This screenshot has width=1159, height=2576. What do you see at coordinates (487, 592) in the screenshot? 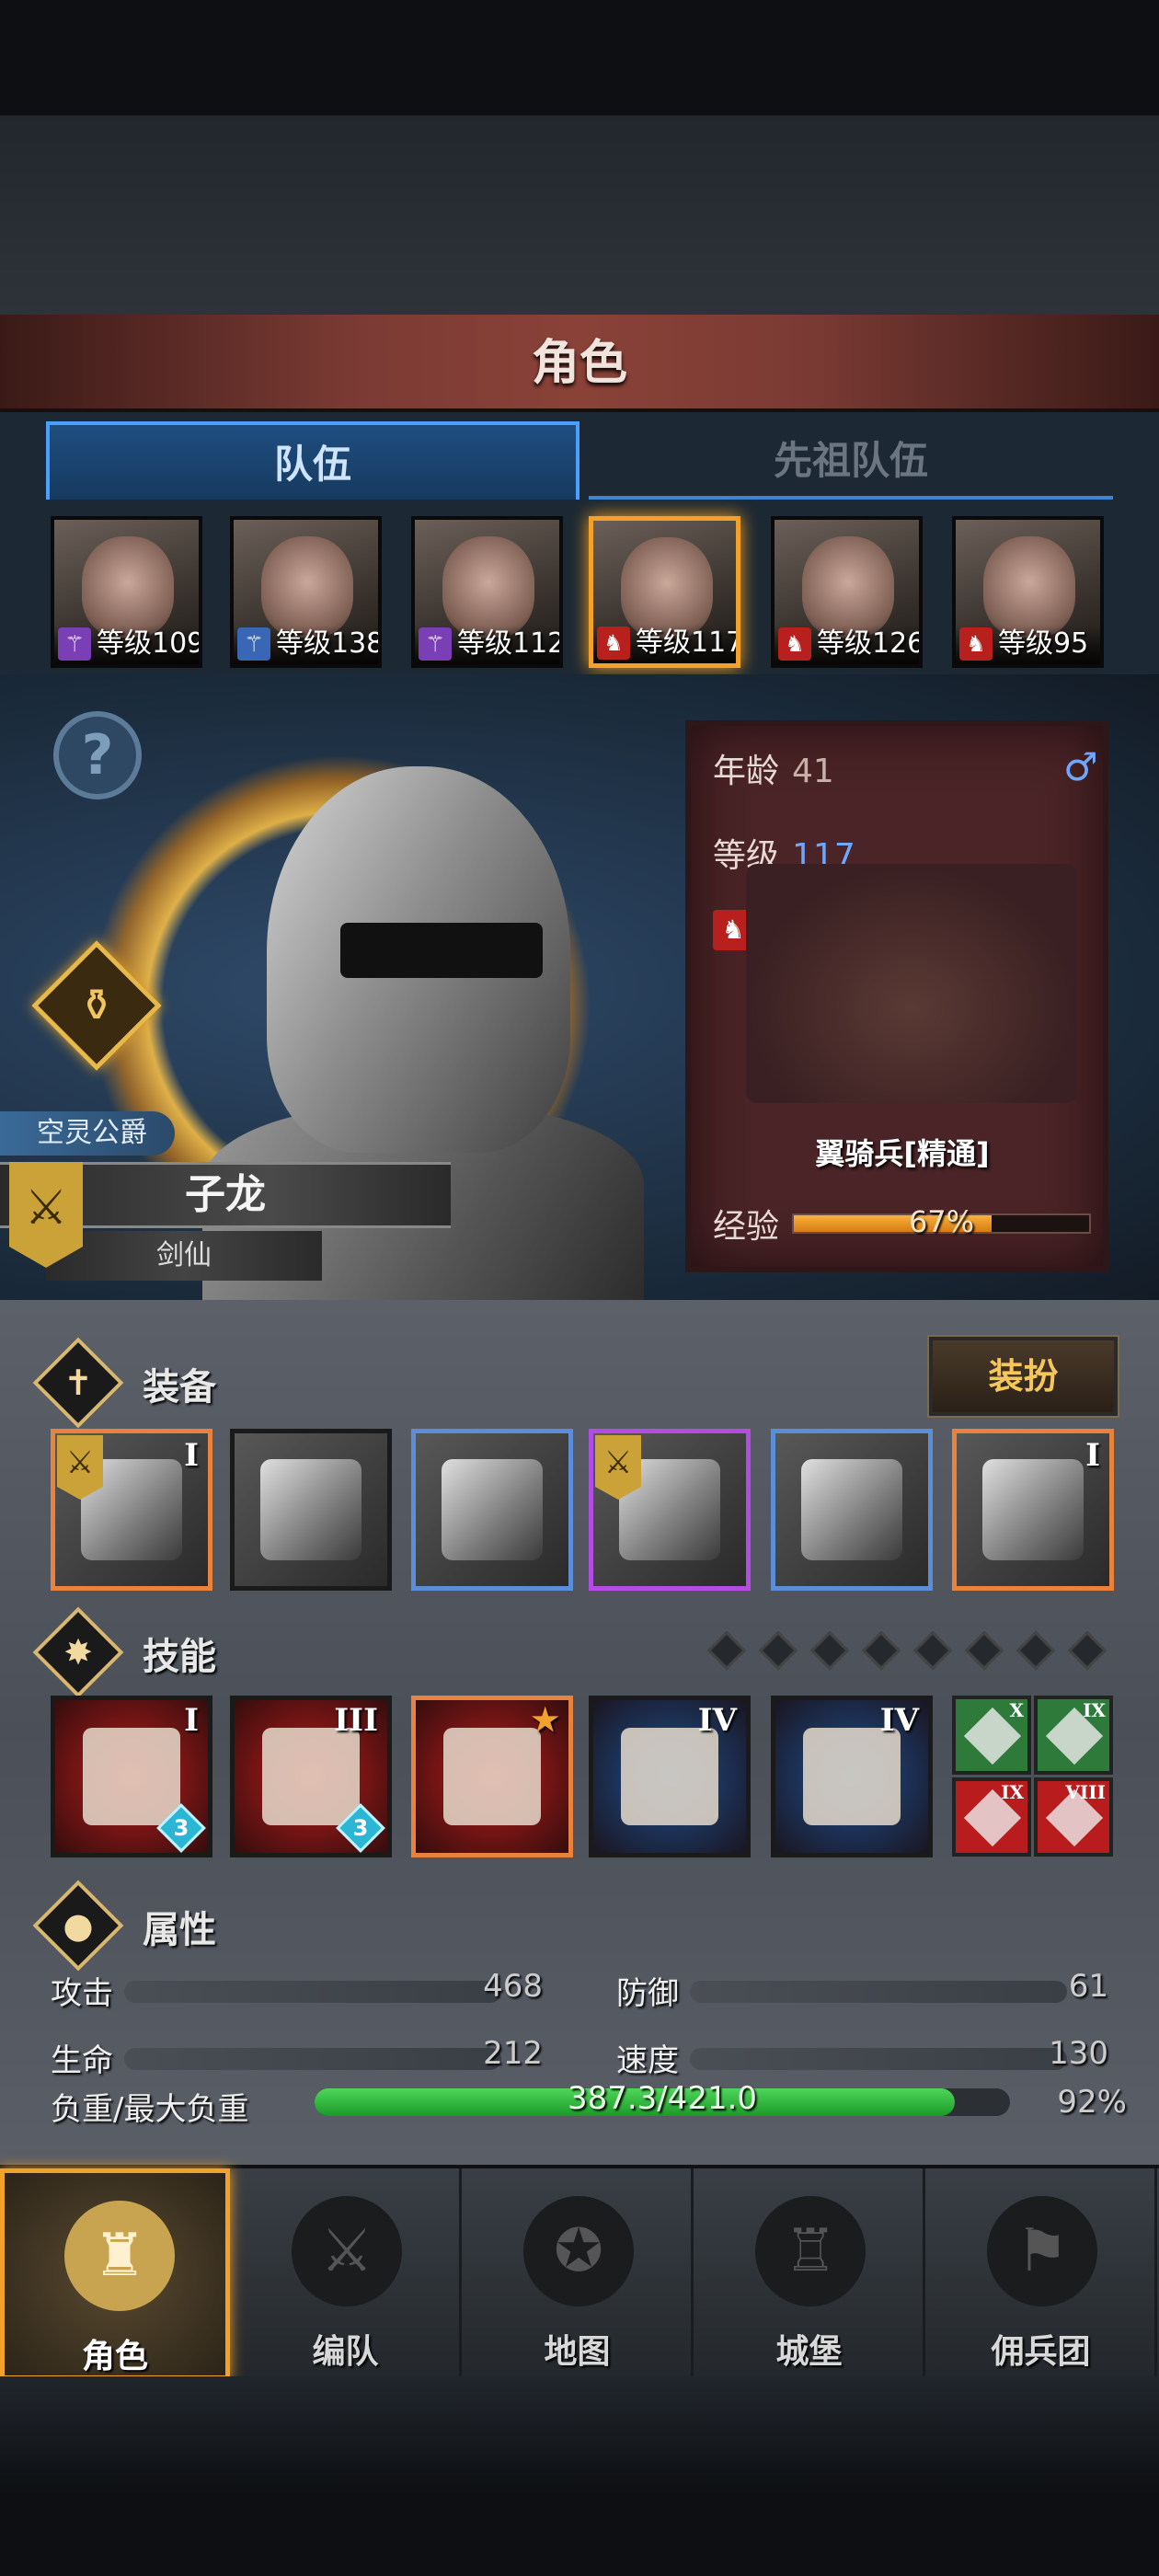
I see `party-member-card: ⚚ 等级112` at bounding box center [487, 592].